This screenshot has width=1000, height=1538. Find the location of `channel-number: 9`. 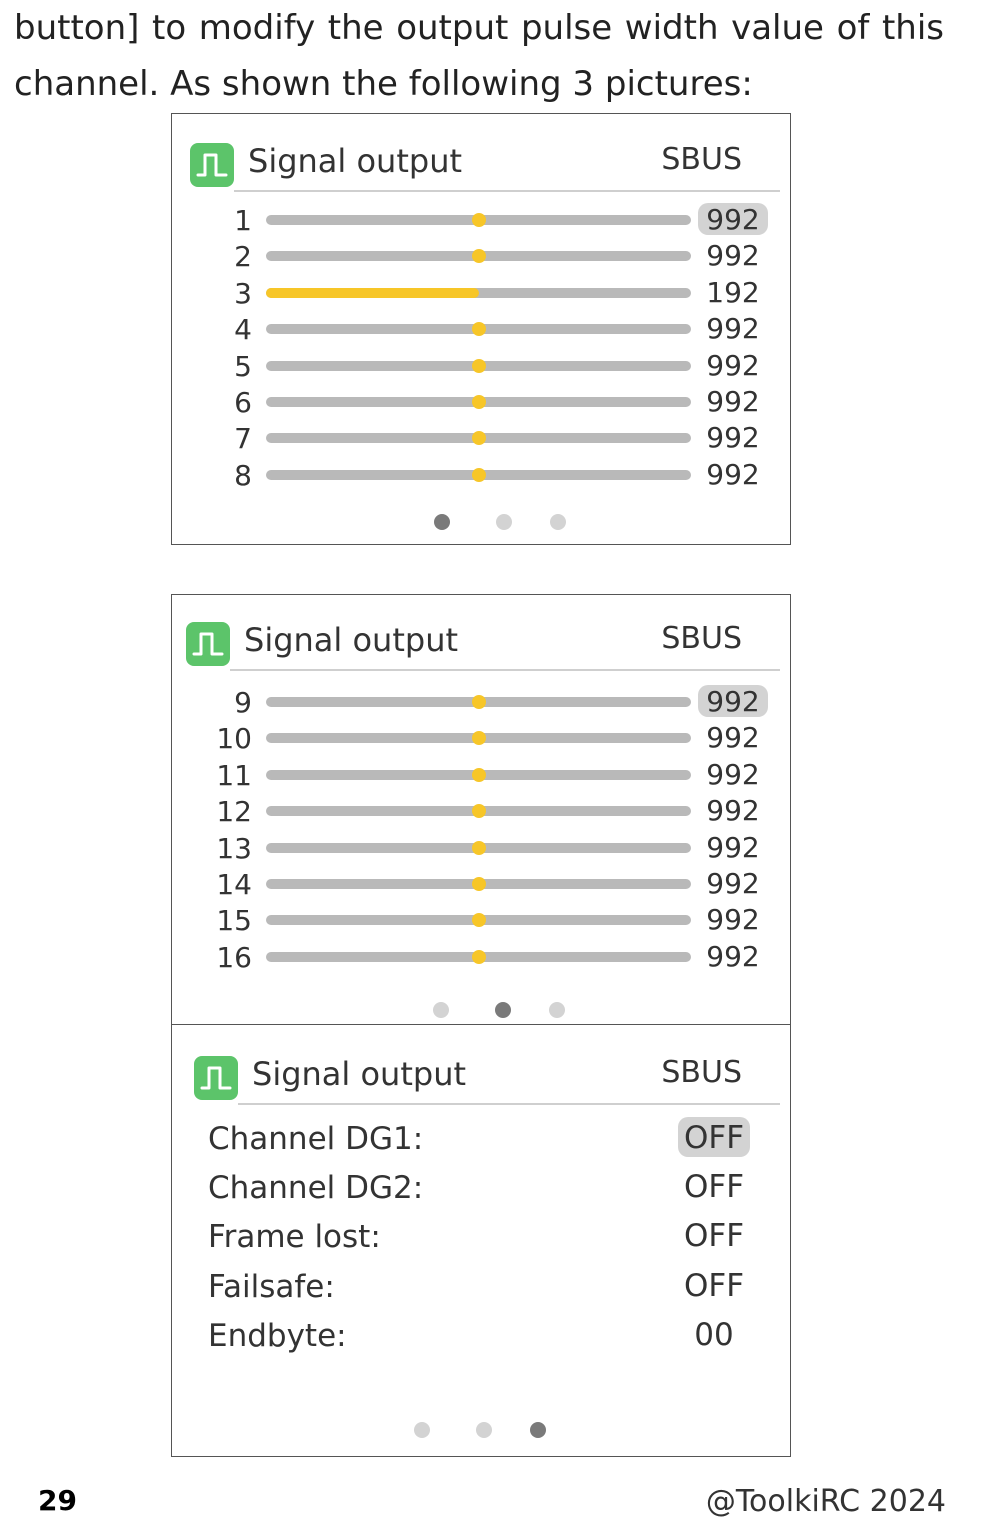

channel-number: 9 is located at coordinates (243, 702).